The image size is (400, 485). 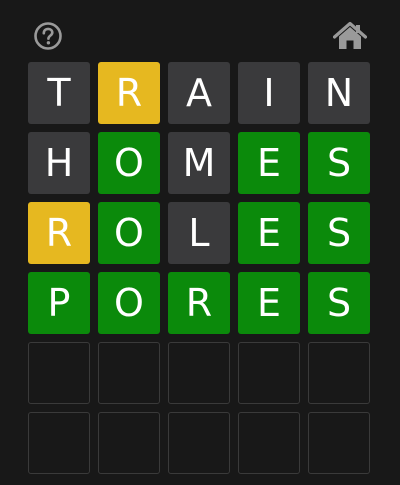 What do you see at coordinates (200, 30) in the screenshot?
I see `top-bar` at bounding box center [200, 30].